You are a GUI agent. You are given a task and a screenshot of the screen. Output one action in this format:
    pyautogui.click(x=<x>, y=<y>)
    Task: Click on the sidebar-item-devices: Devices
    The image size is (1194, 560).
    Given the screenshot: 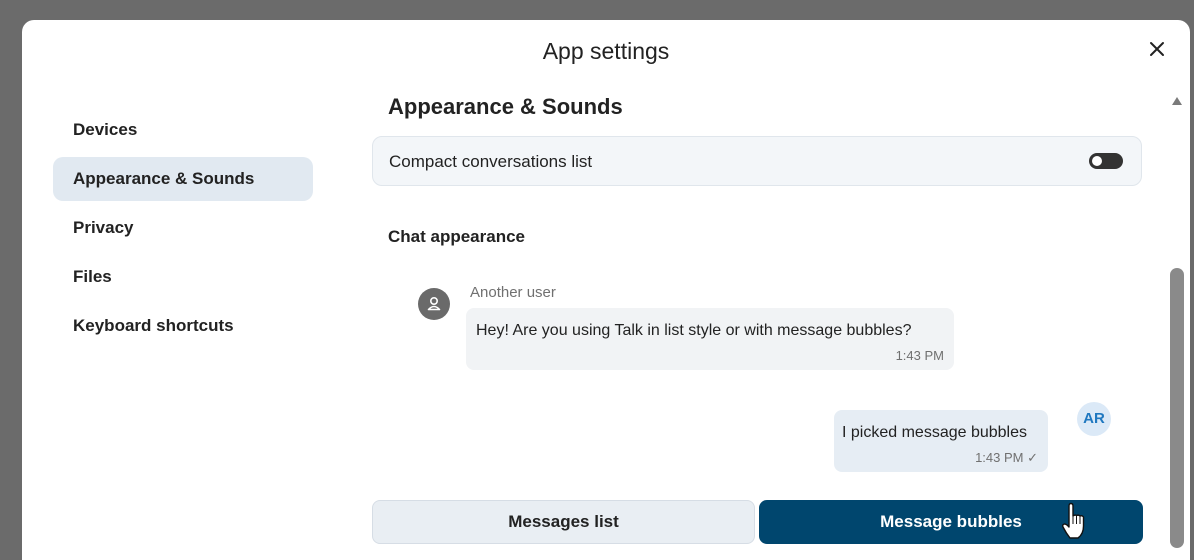 What is the action you would take?
    pyautogui.click(x=183, y=130)
    